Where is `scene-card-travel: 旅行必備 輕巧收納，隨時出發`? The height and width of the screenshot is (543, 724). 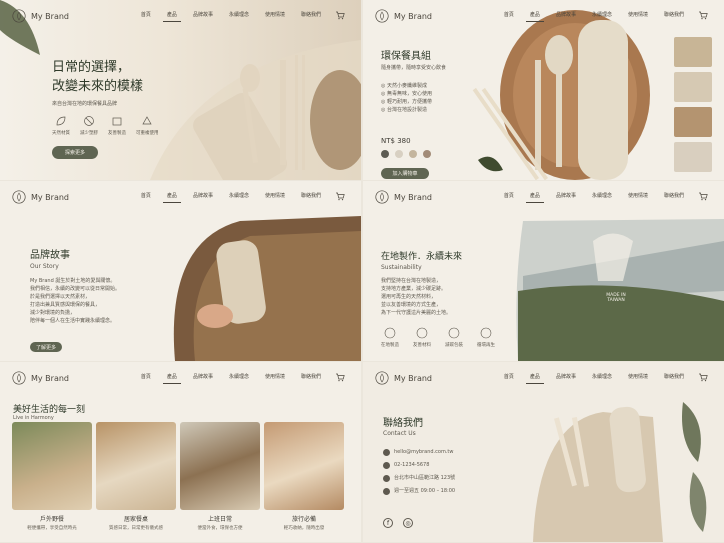 scene-card-travel: 旅行必備 輕巧收納，隨時出發 is located at coordinates (304, 476).